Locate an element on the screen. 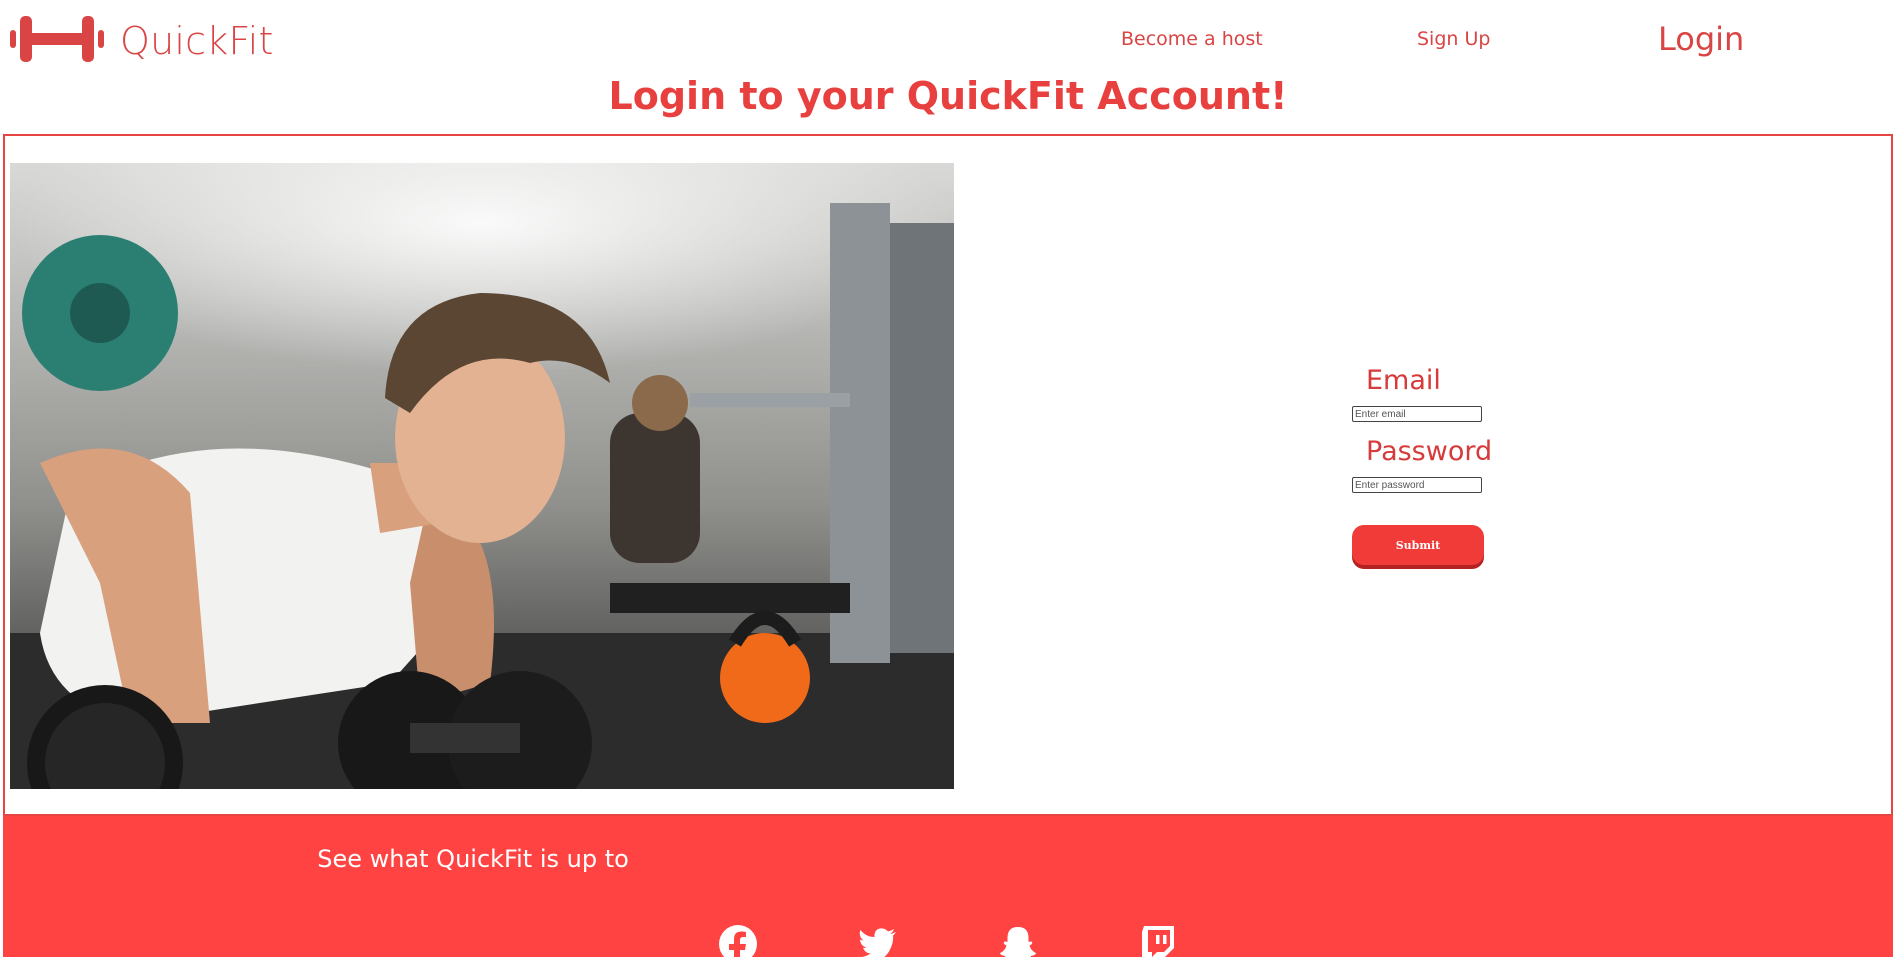 The height and width of the screenshot is (957, 1896). submit-button: Submit is located at coordinates (1418, 545).